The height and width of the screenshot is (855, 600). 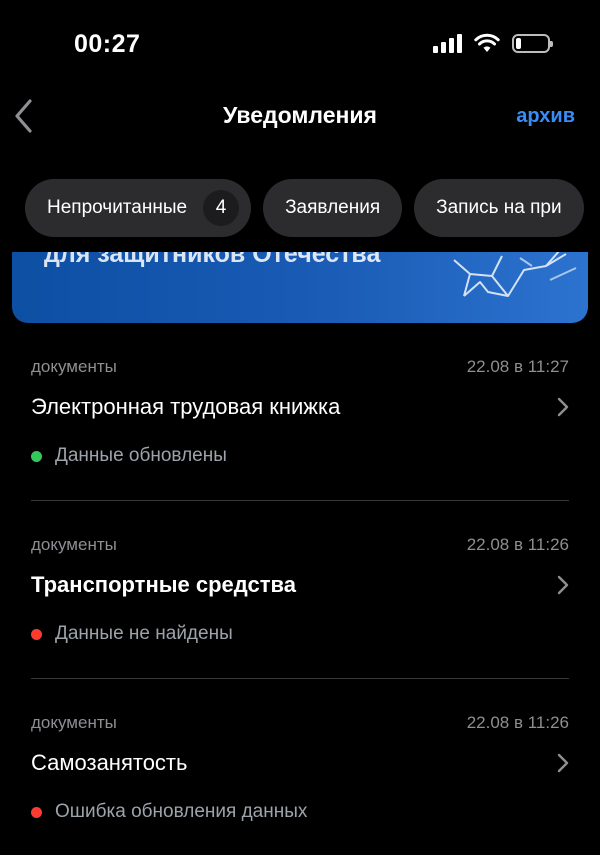 I want to click on banner-text: для защитников Отечества, so click(x=212, y=260).